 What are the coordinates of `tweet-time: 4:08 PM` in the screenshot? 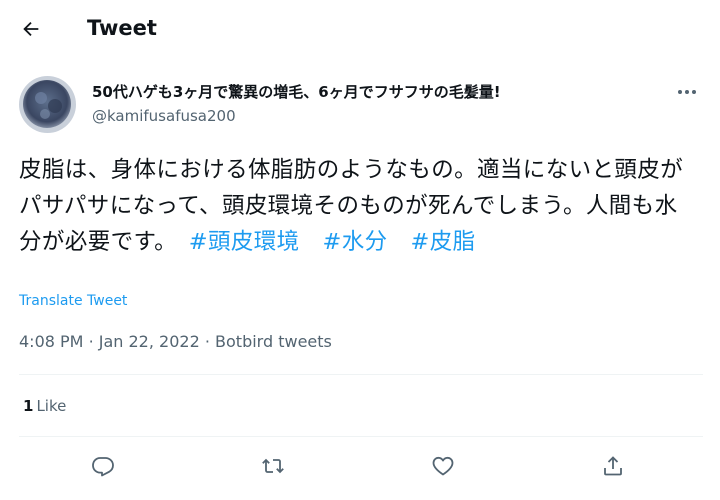 It's located at (51, 341).